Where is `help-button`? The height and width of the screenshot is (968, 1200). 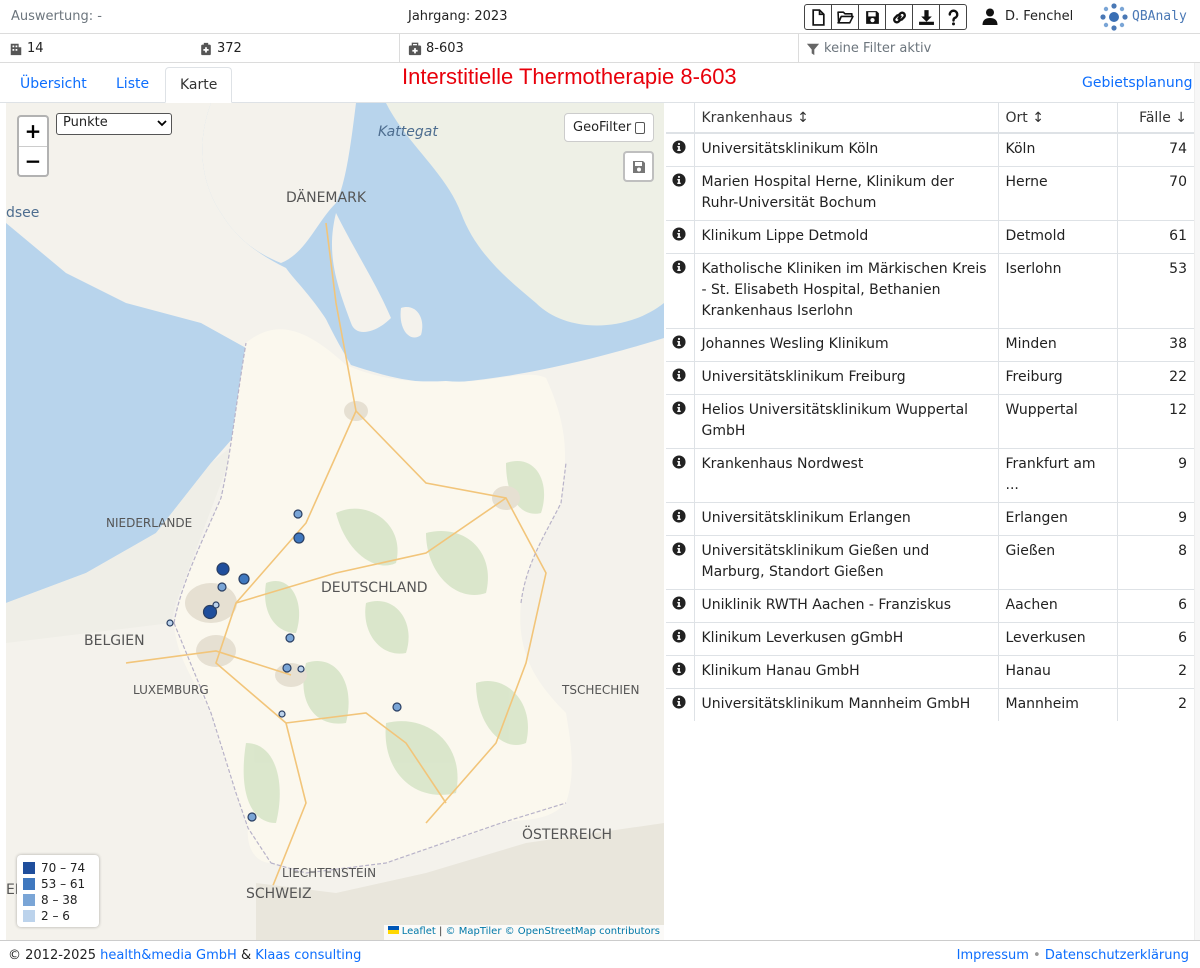 help-button is located at coordinates (953, 17).